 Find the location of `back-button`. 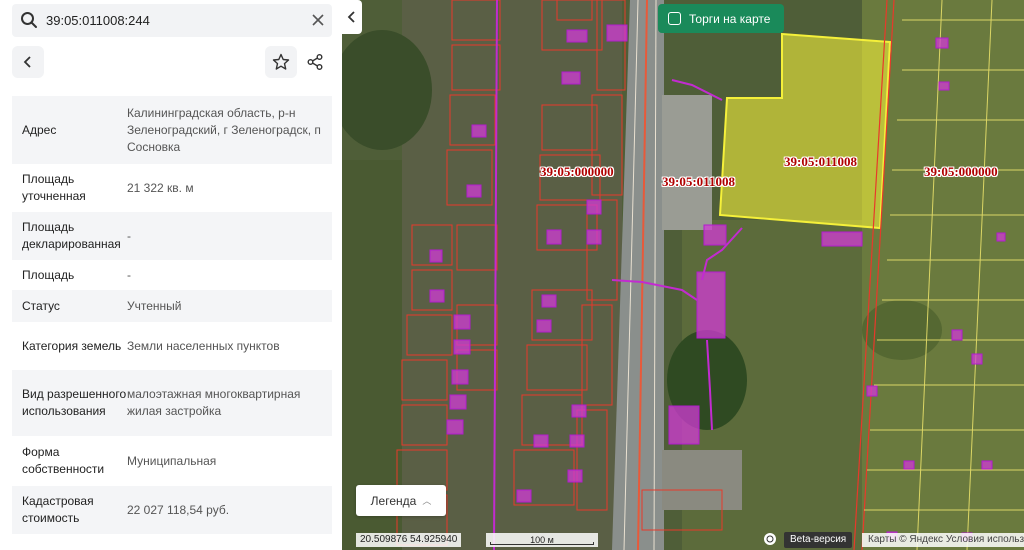

back-button is located at coordinates (28, 62).